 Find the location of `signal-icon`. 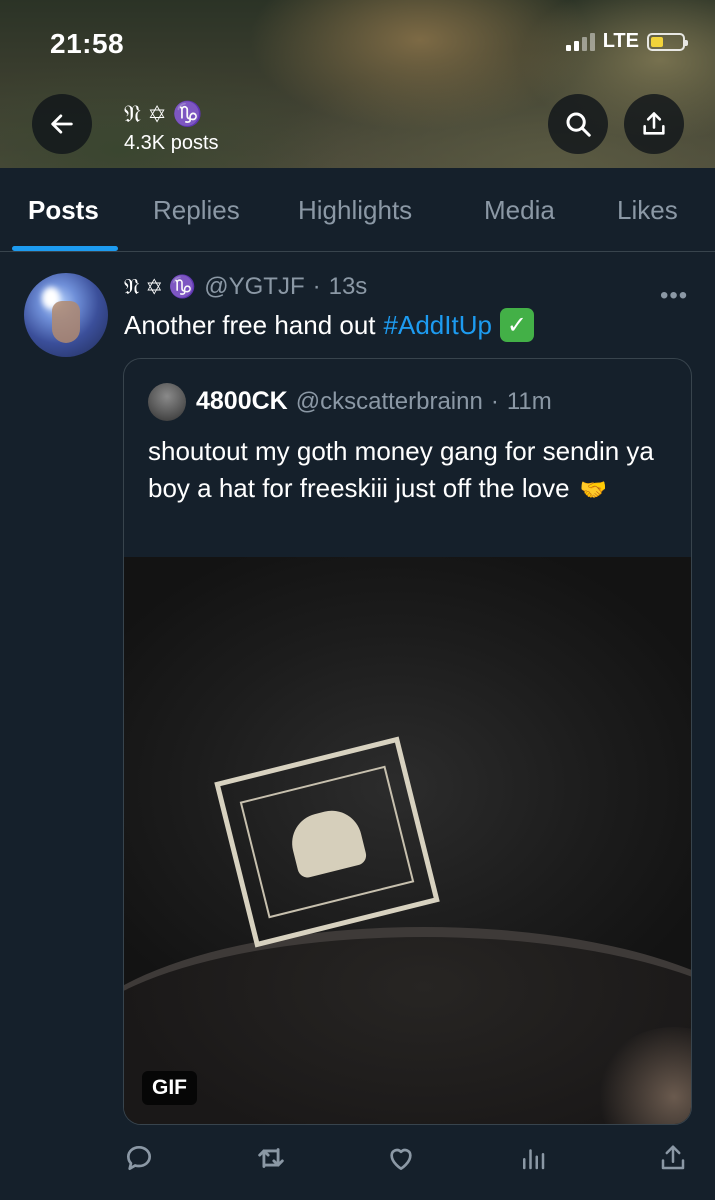

signal-icon is located at coordinates (580, 41).